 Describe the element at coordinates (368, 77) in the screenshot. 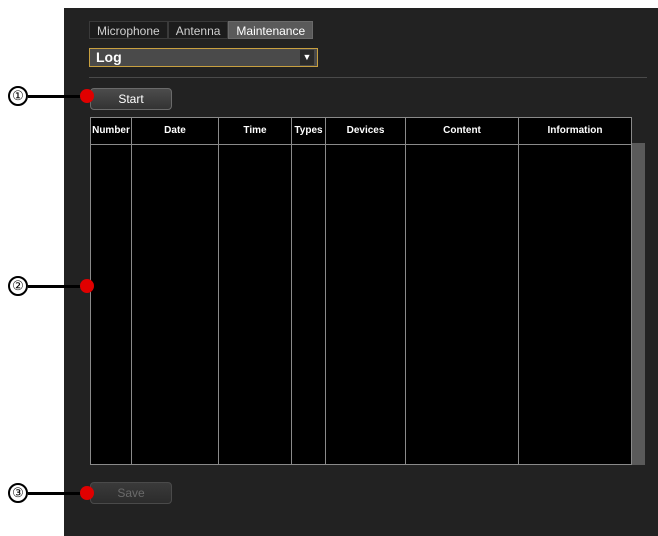

I see `divider` at that location.